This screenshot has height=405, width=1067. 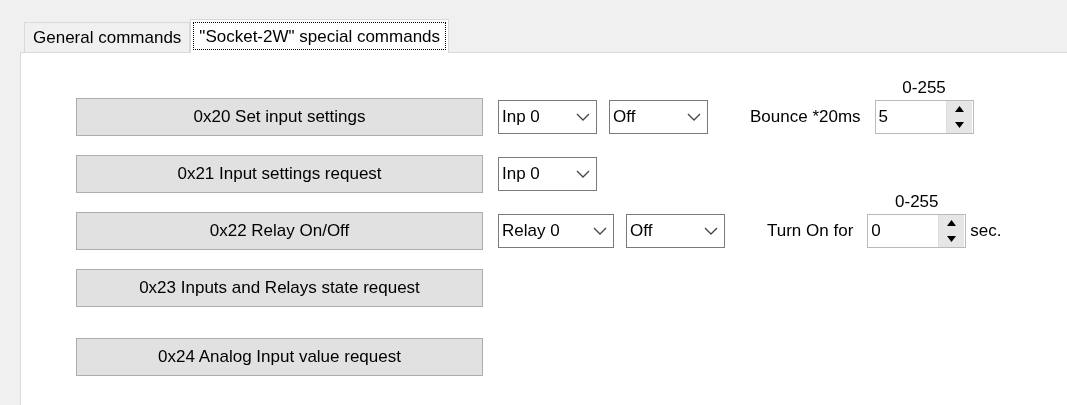 I want to click on command-button: 0x21 Input settings request, so click(x=279, y=174).